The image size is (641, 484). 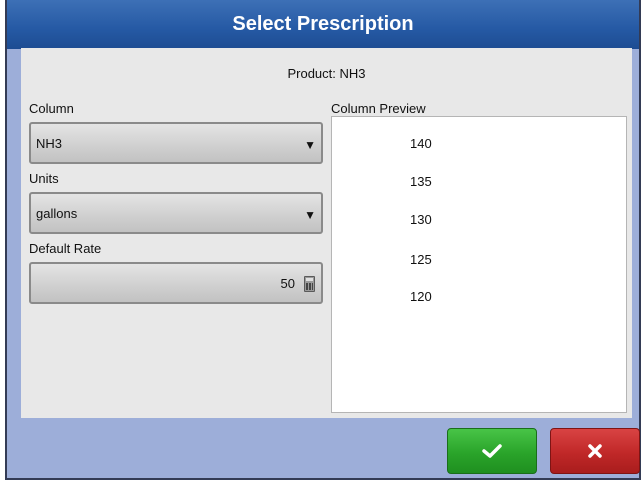 I want to click on dialog-title: Select Prescription, so click(x=323, y=24).